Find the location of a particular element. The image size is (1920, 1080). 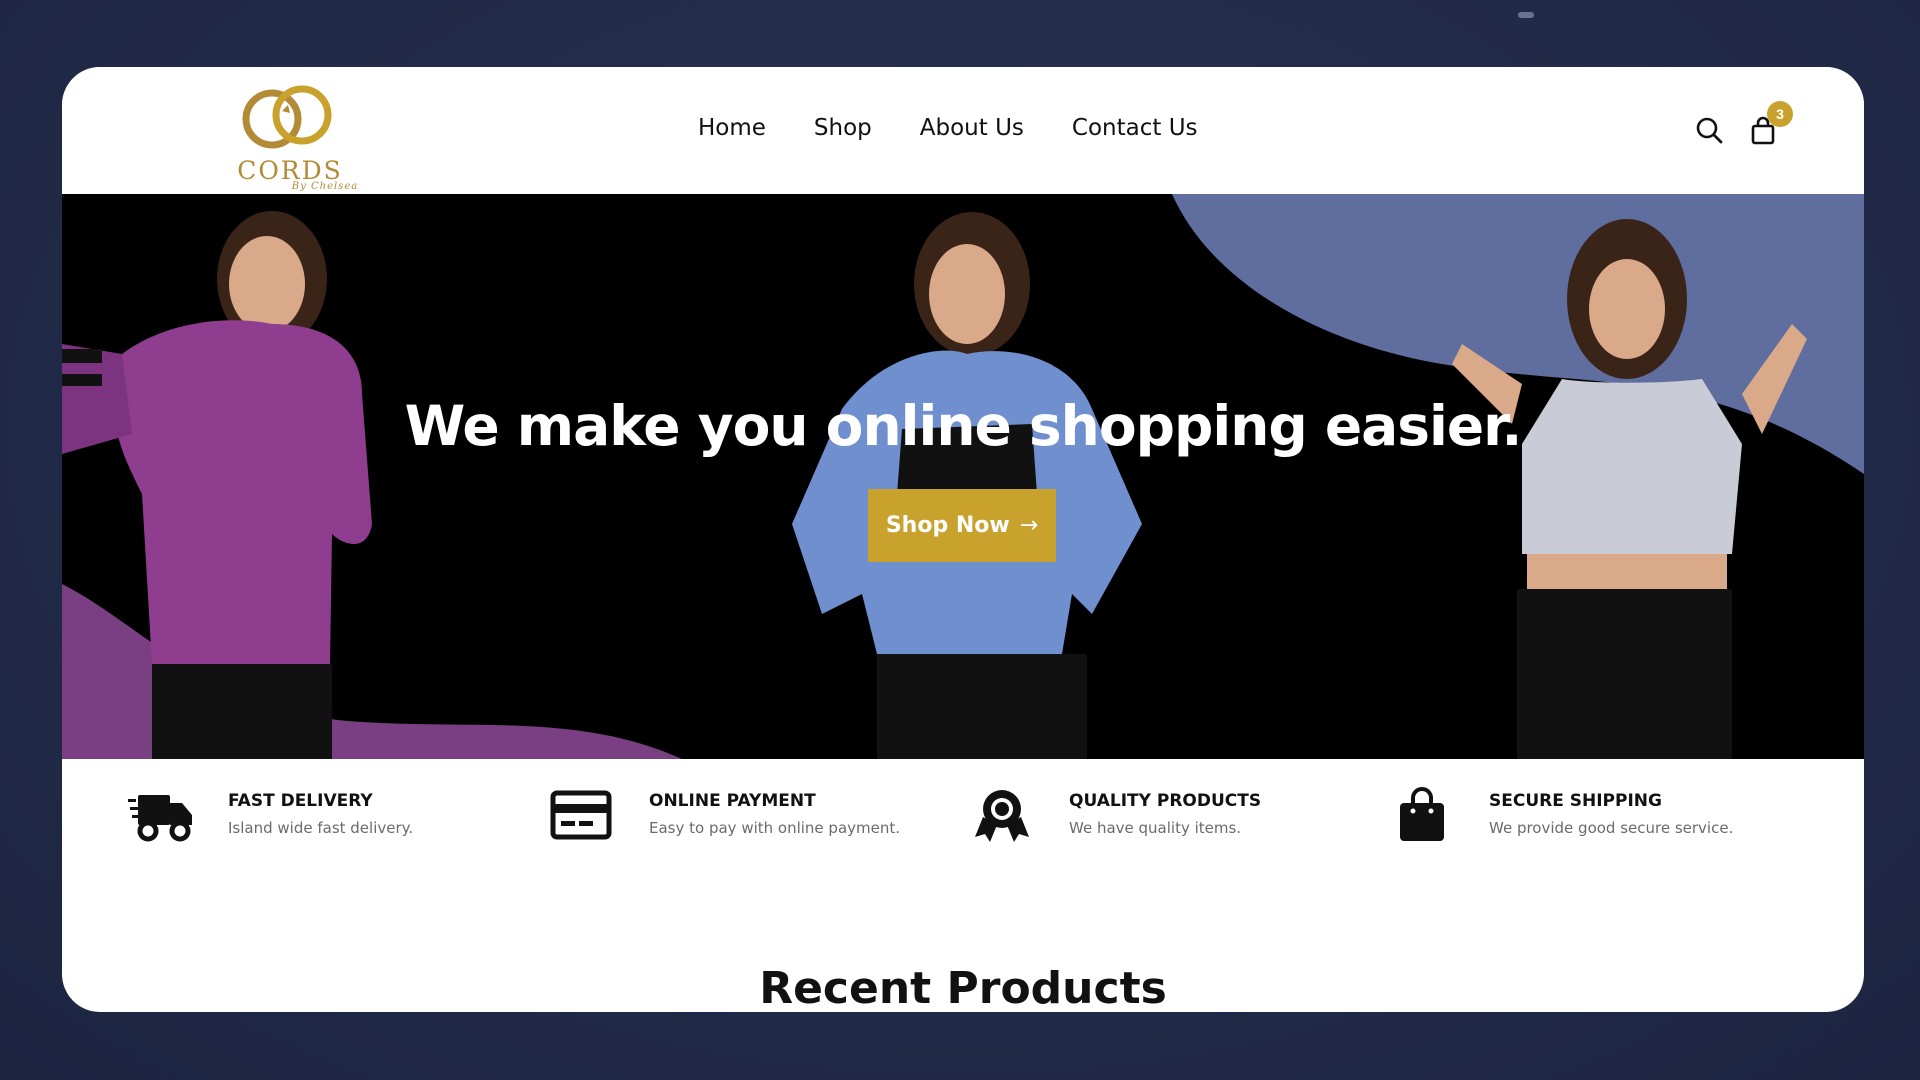

feature-title: SECURE SHIPPING is located at coordinates (1575, 801).